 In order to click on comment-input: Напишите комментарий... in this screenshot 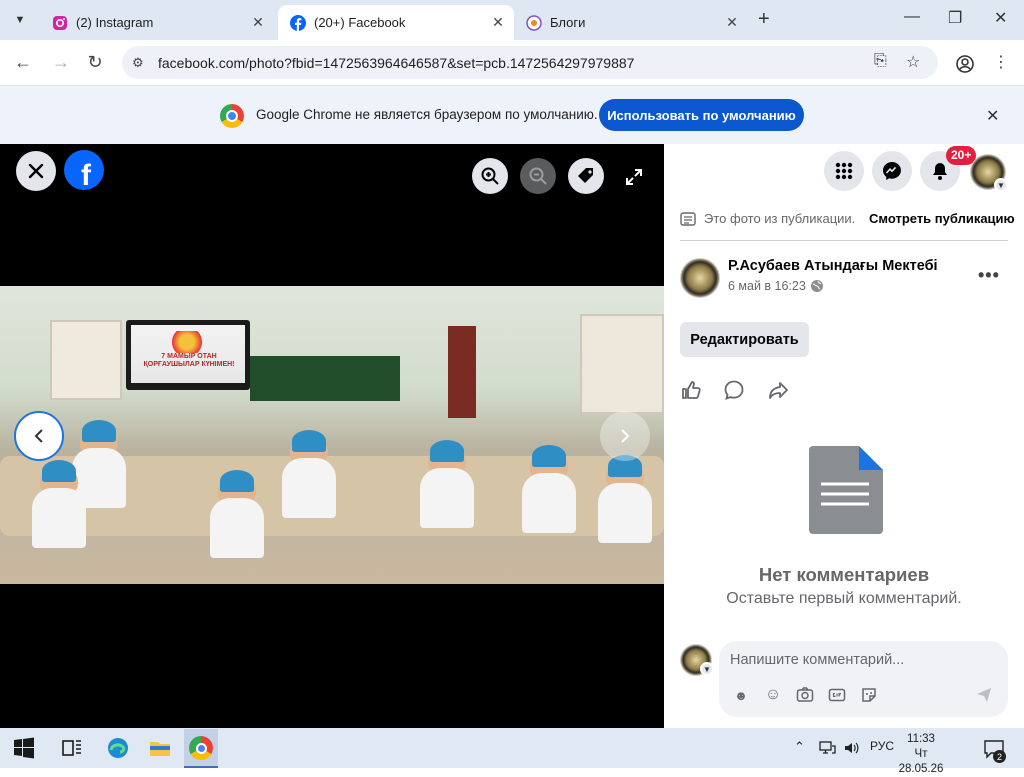, I will do `click(817, 660)`.